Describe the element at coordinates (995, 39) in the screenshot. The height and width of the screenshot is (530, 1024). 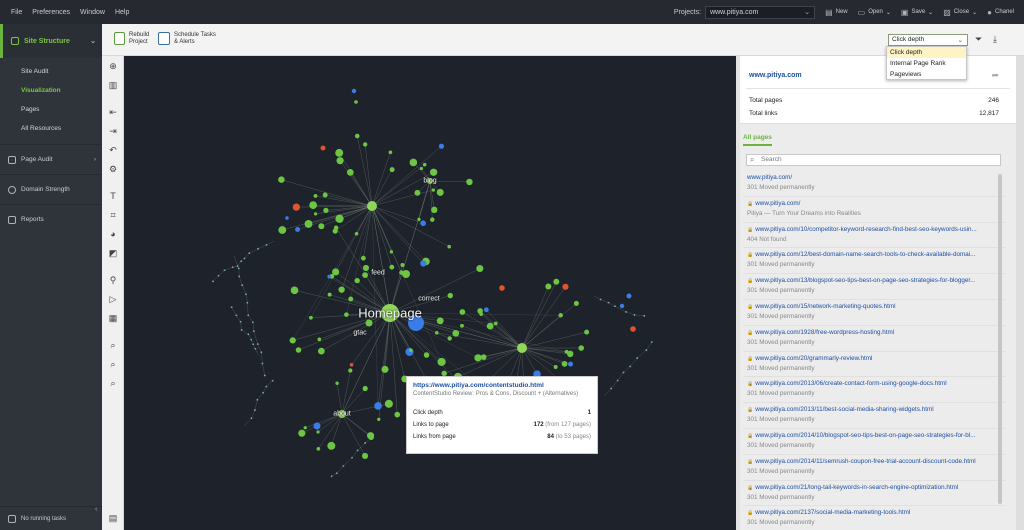
I see `download-icon: ⤓` at that location.